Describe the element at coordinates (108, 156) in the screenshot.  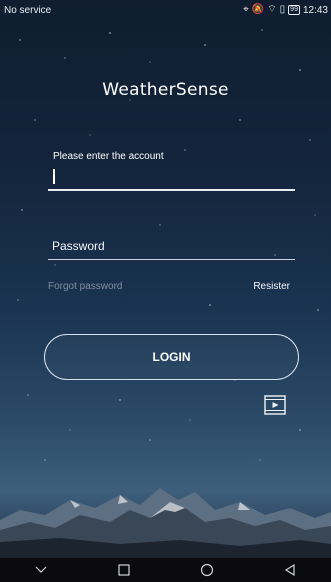
I see `account-placeholder: Please enter the account` at that location.